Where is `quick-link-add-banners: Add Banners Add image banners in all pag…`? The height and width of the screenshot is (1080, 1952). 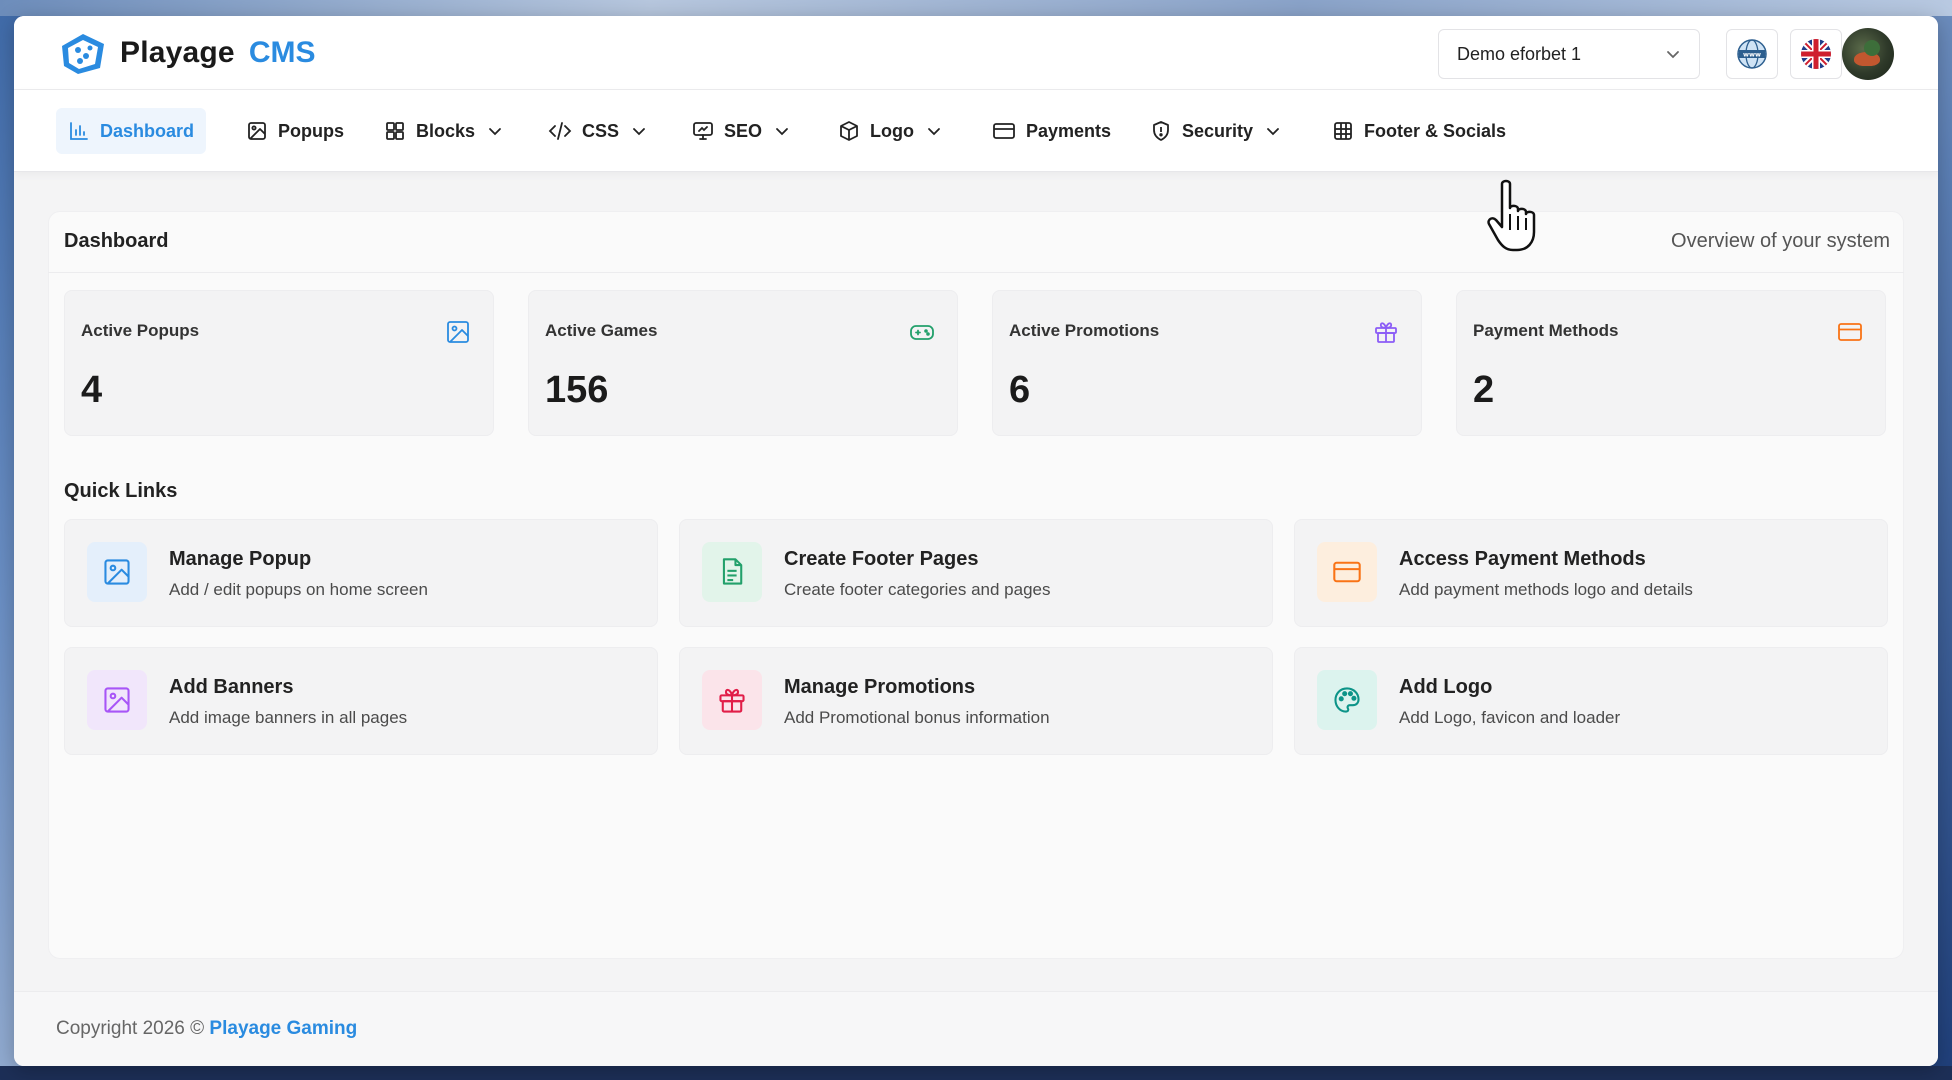 quick-link-add-banners: Add Banners Add image banners in all pag… is located at coordinates (361, 701).